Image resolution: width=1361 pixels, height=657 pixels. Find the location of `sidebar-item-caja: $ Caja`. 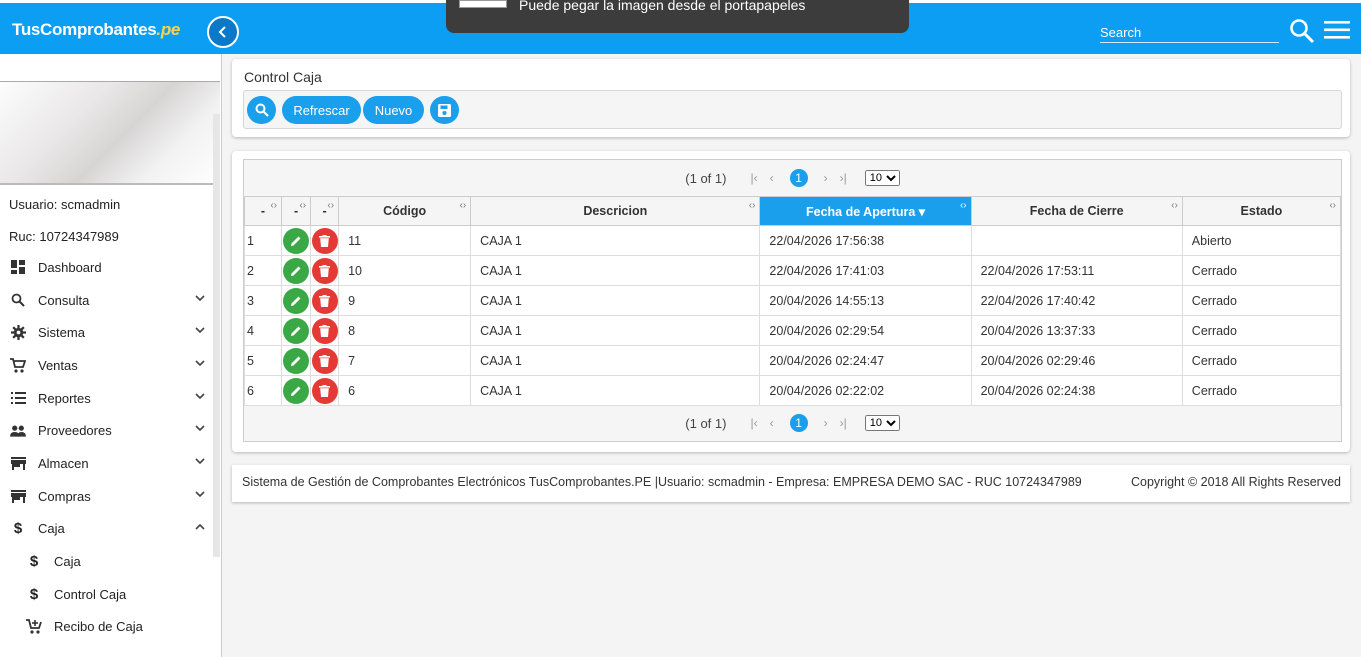

sidebar-item-caja: $ Caja is located at coordinates (106, 529).